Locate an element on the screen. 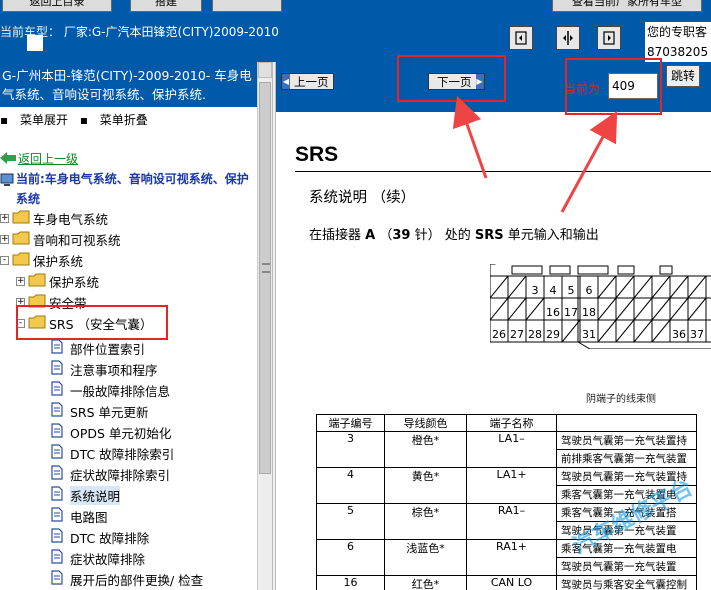 This screenshot has width=711, height=590. table-header-row: 端子编号 导线颜色 端子名称 is located at coordinates (506, 423).